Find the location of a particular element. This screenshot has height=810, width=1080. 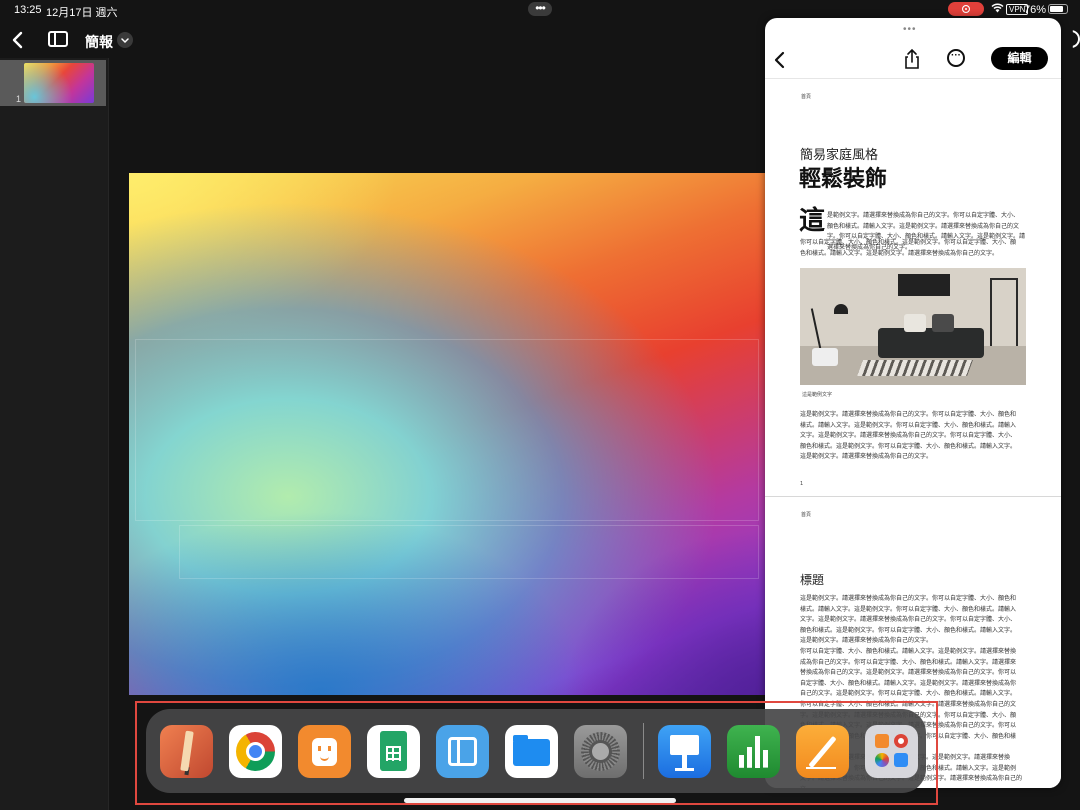

living-room-photo is located at coordinates (913, 326).